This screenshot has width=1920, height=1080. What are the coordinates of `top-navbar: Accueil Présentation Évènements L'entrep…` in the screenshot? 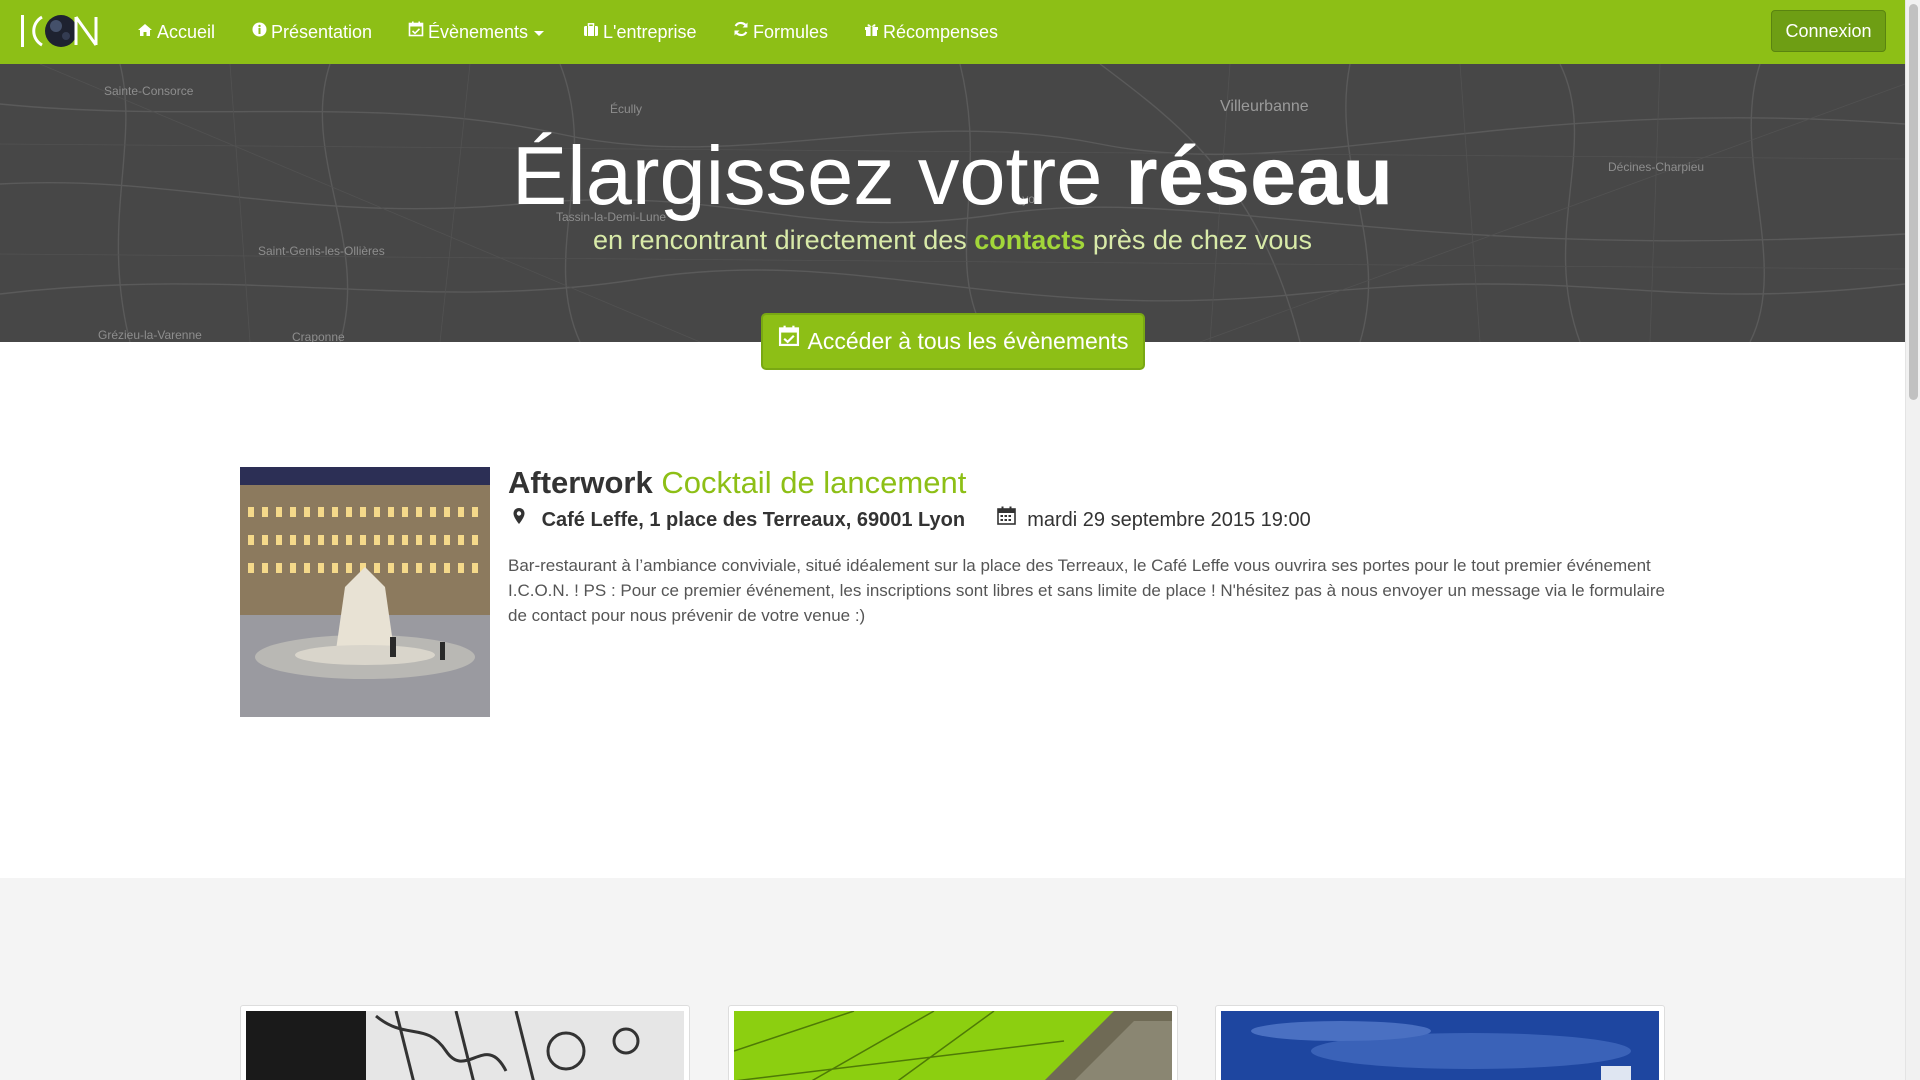 It's located at (952, 32).